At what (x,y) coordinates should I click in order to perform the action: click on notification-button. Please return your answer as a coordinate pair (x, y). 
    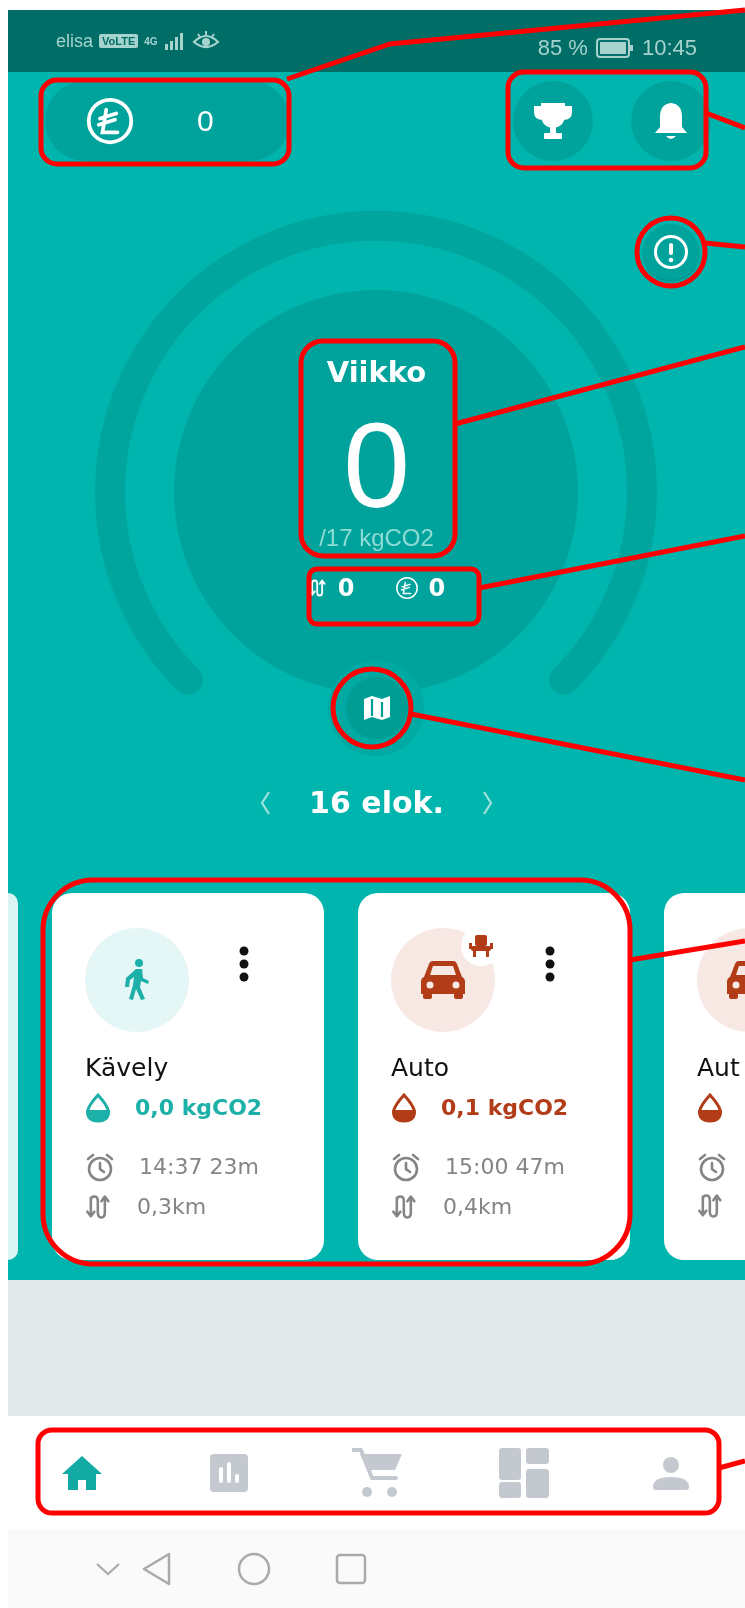
    Looking at the image, I should click on (671, 121).